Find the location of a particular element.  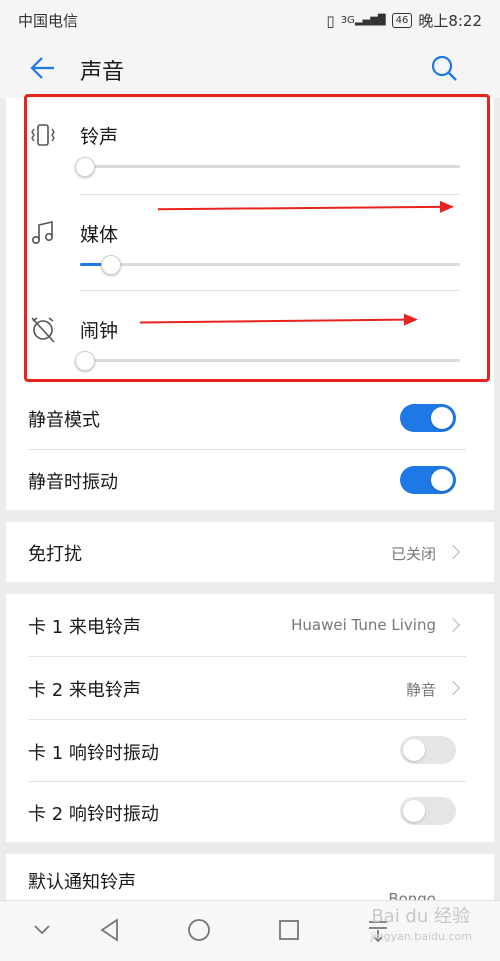

home-circle-icon is located at coordinates (199, 930).